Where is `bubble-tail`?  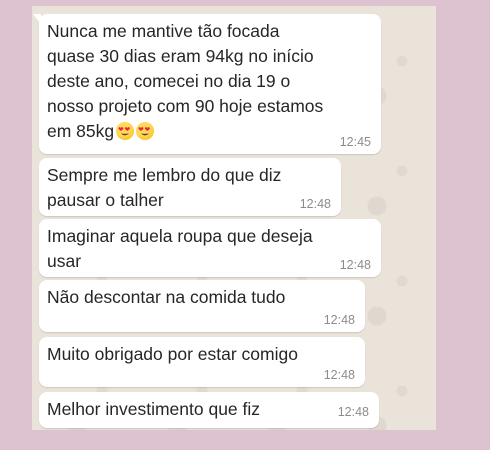
bubble-tail is located at coordinates (37, 19).